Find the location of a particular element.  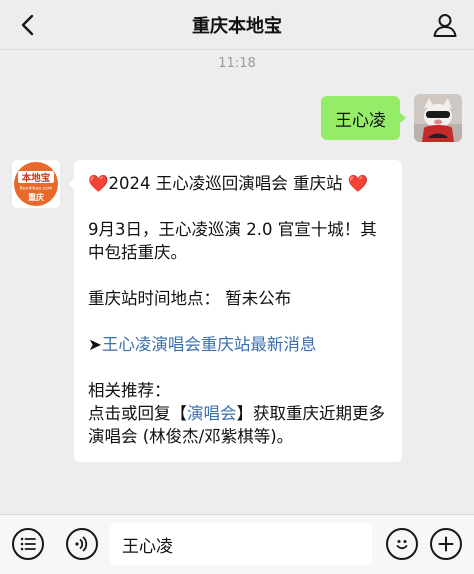

chat-header: 重庆本地宝 is located at coordinates (237, 25).